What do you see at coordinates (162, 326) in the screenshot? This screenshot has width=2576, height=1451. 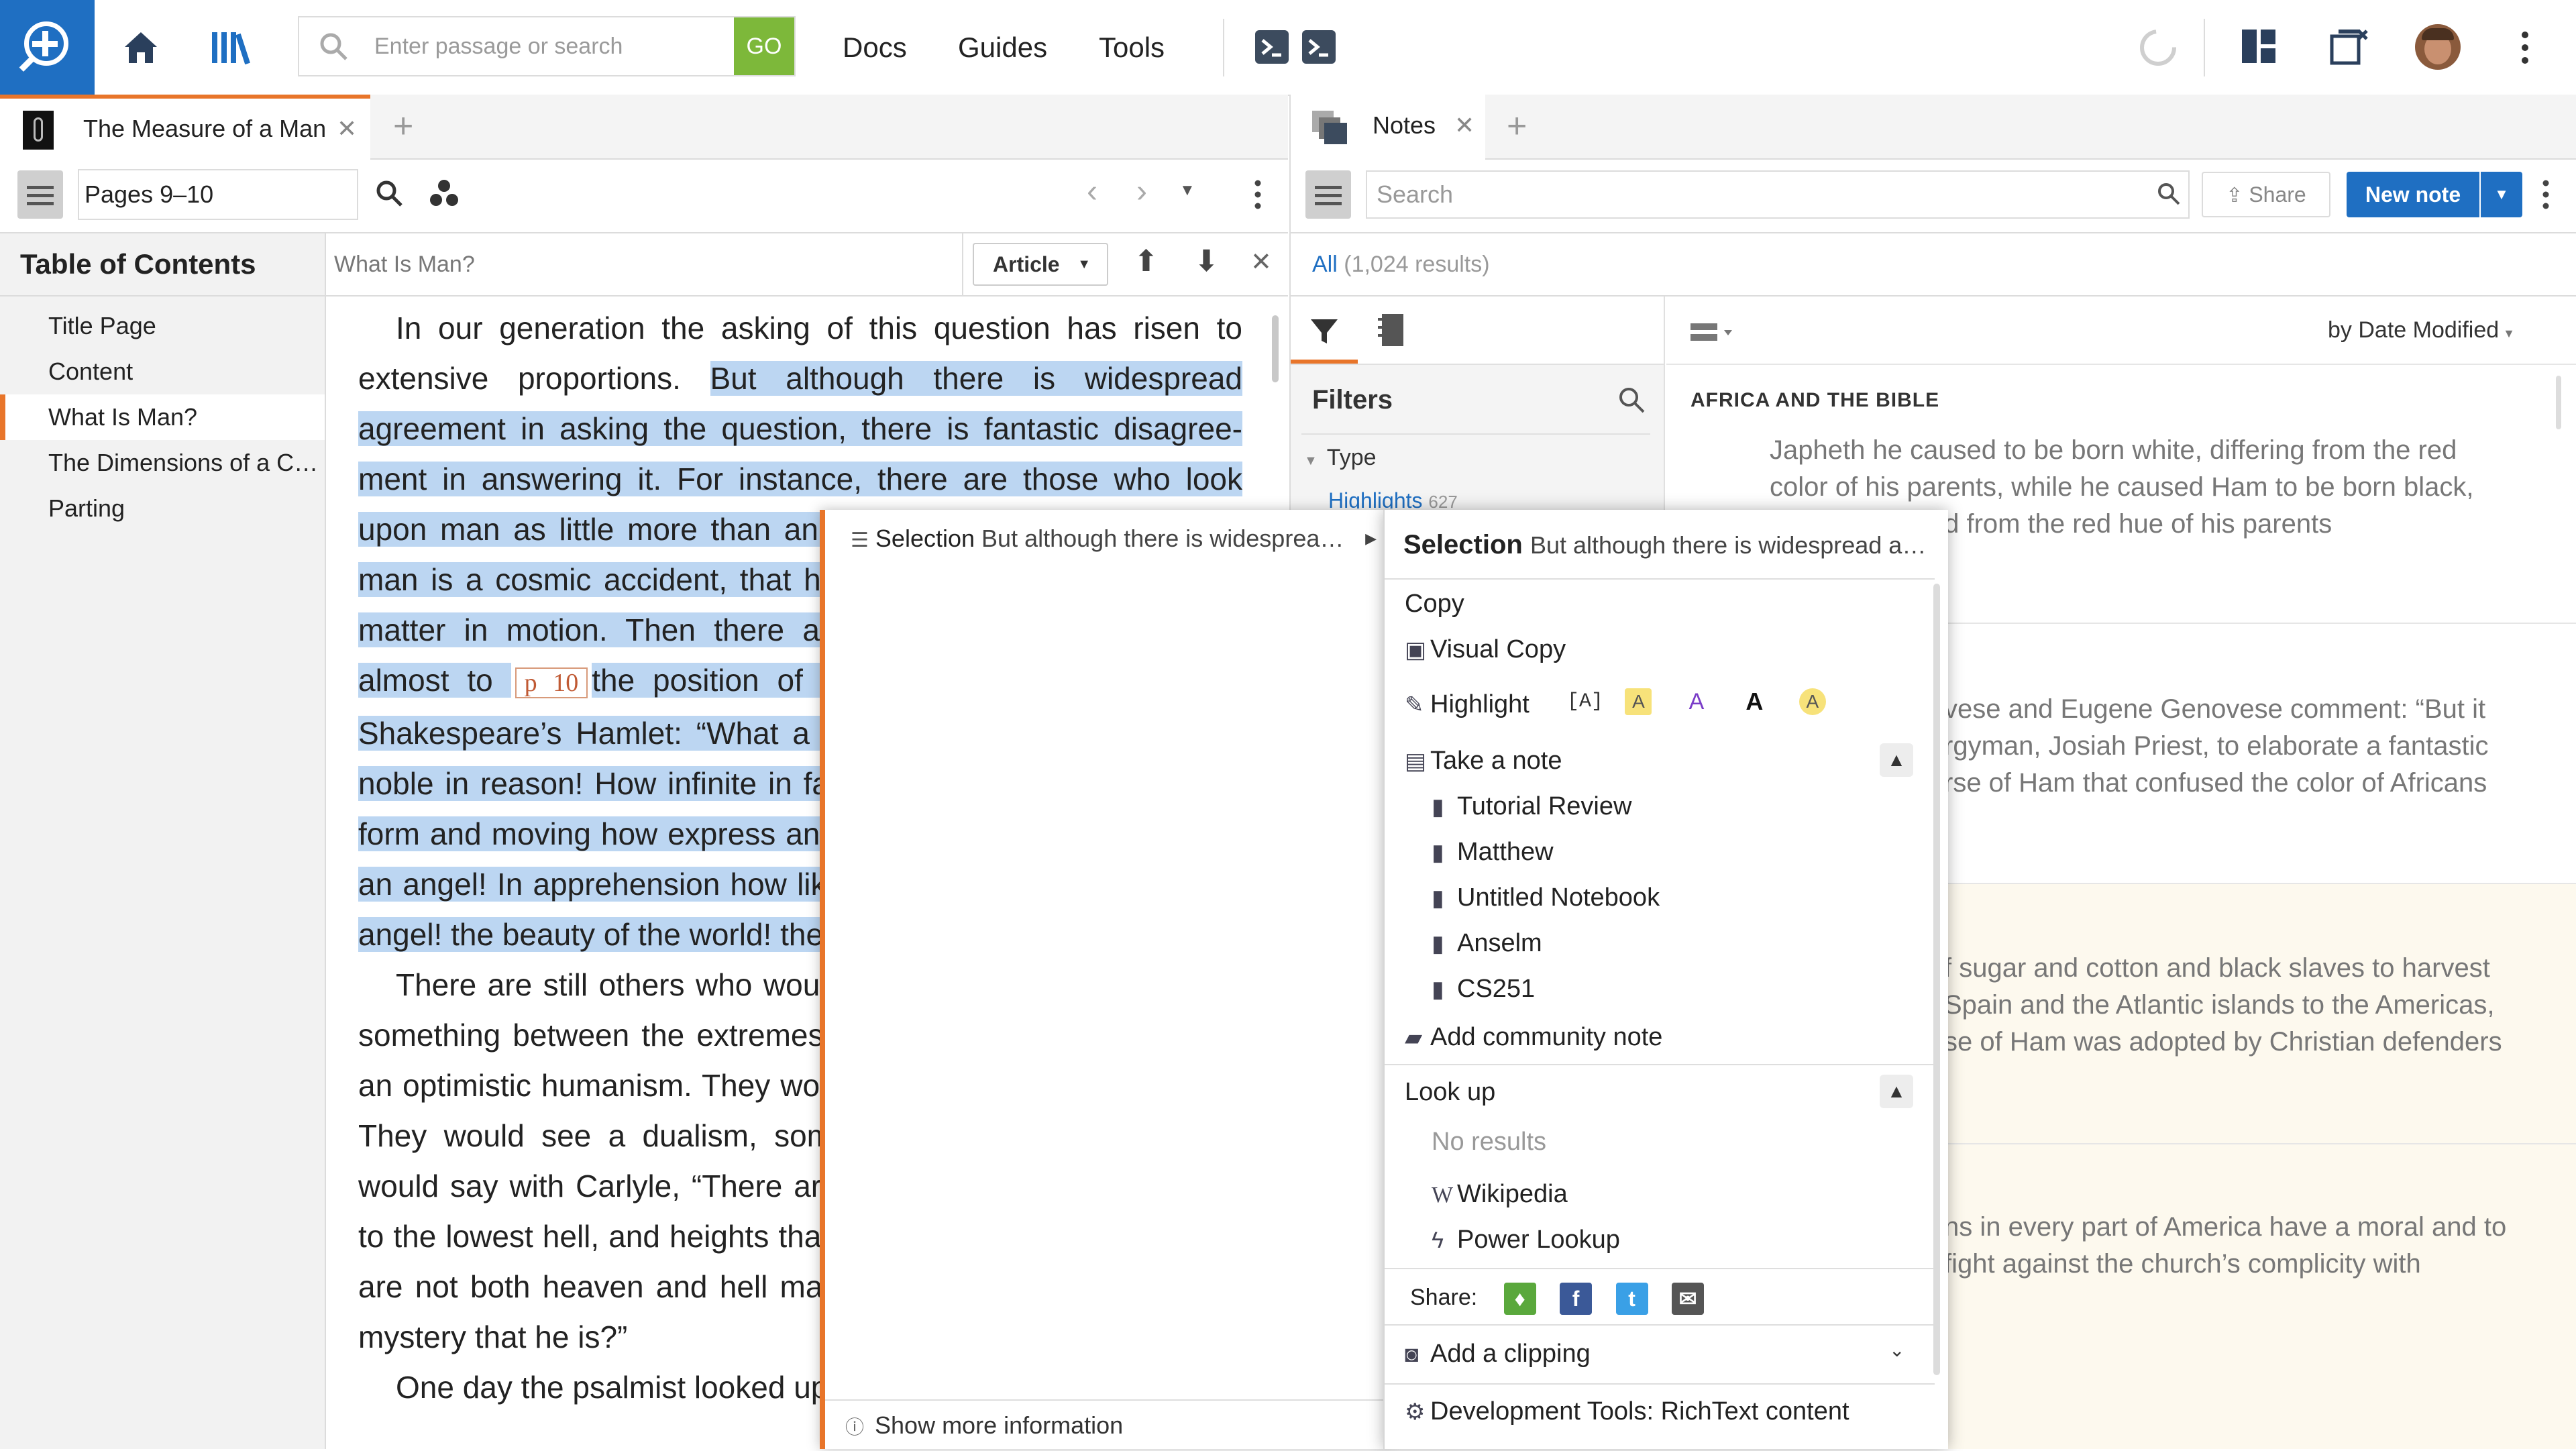 I see `toc-item-title-page: Title Page` at bounding box center [162, 326].